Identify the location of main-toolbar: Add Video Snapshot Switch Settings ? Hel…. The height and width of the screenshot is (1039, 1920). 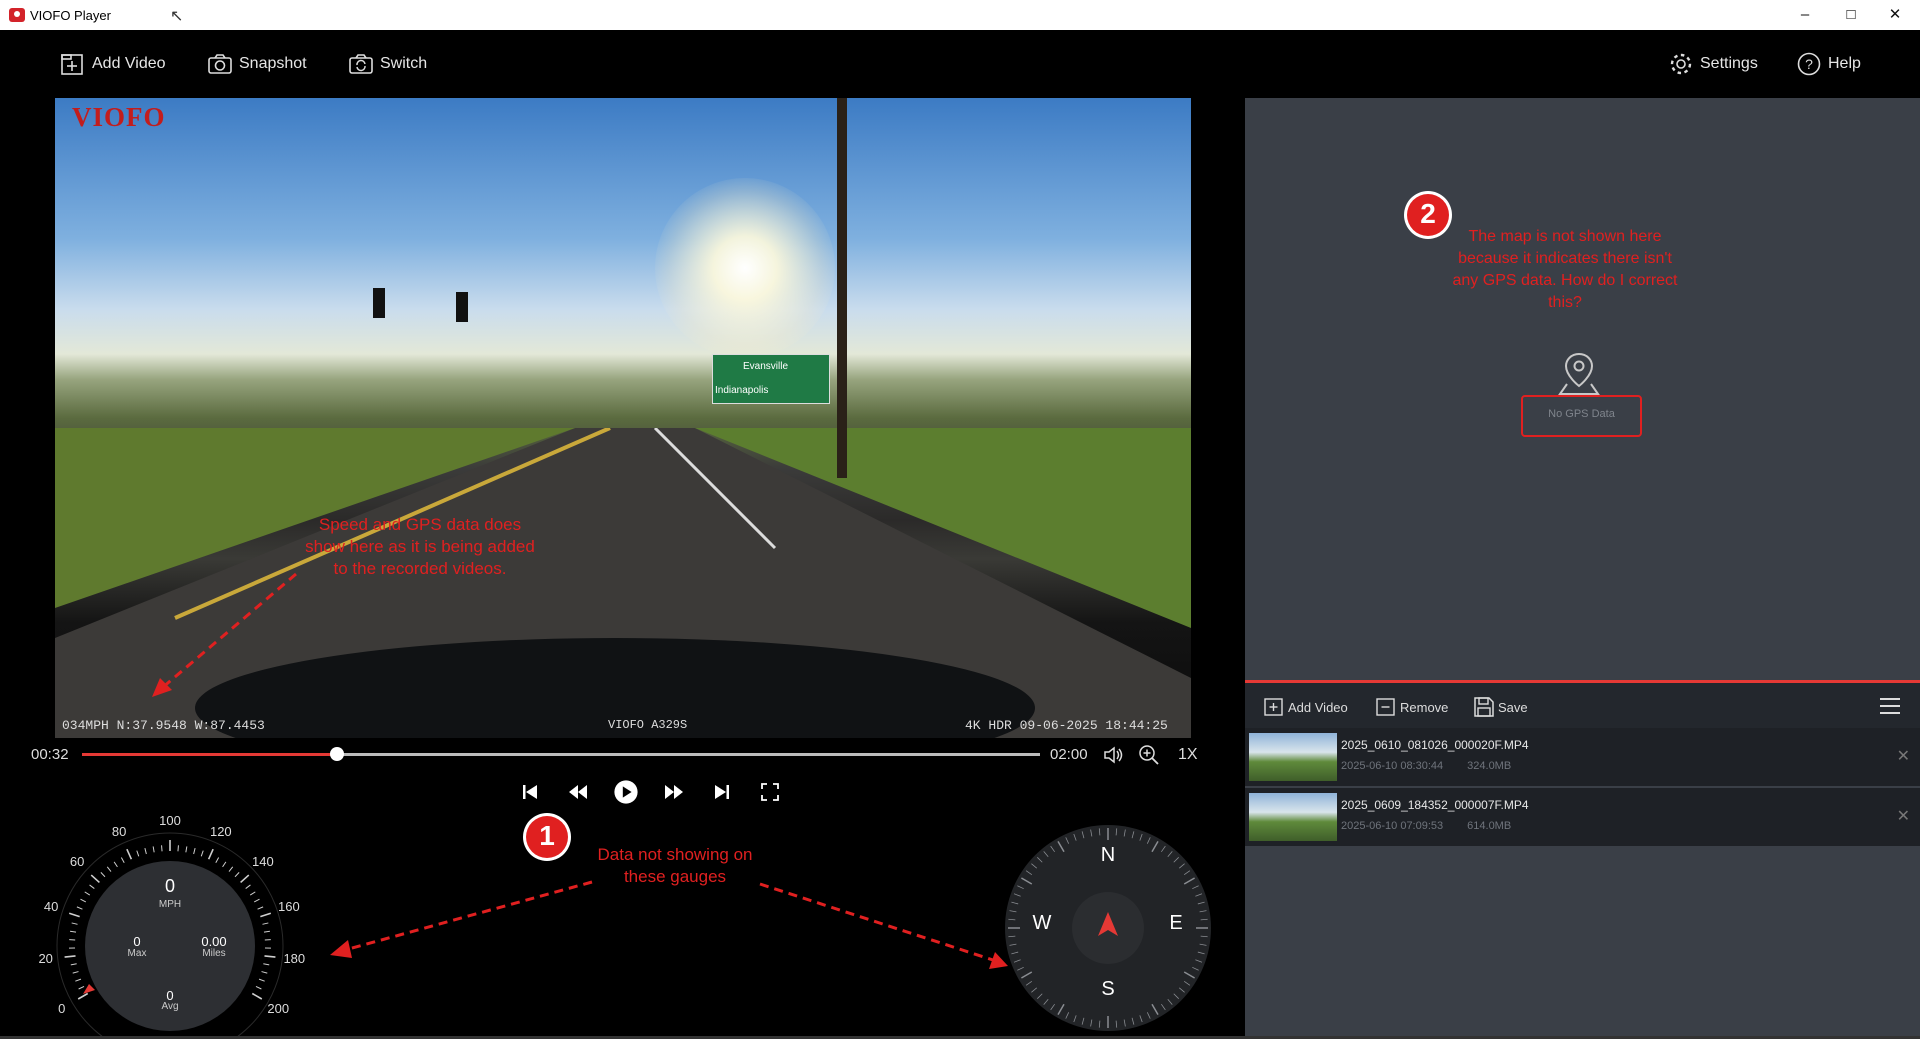
(960, 64).